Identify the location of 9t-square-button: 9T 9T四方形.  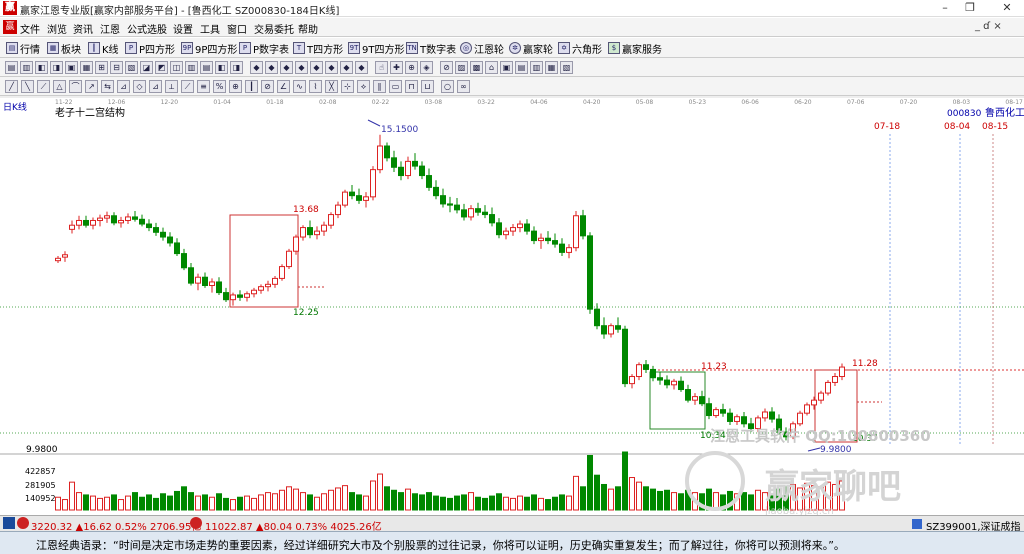
(376, 48).